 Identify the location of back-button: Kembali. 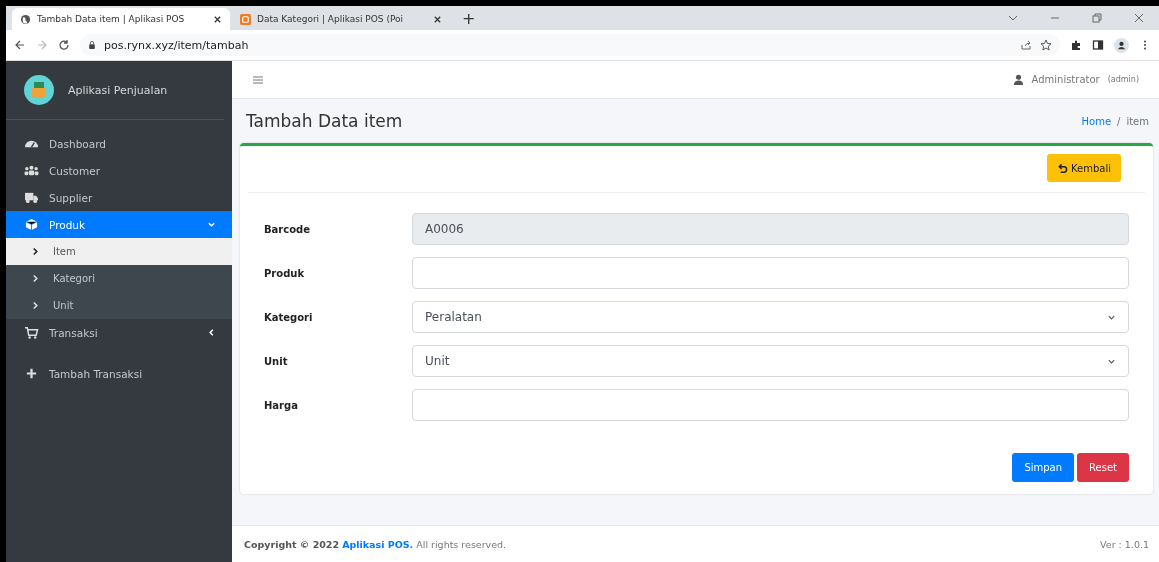
(1084, 168).